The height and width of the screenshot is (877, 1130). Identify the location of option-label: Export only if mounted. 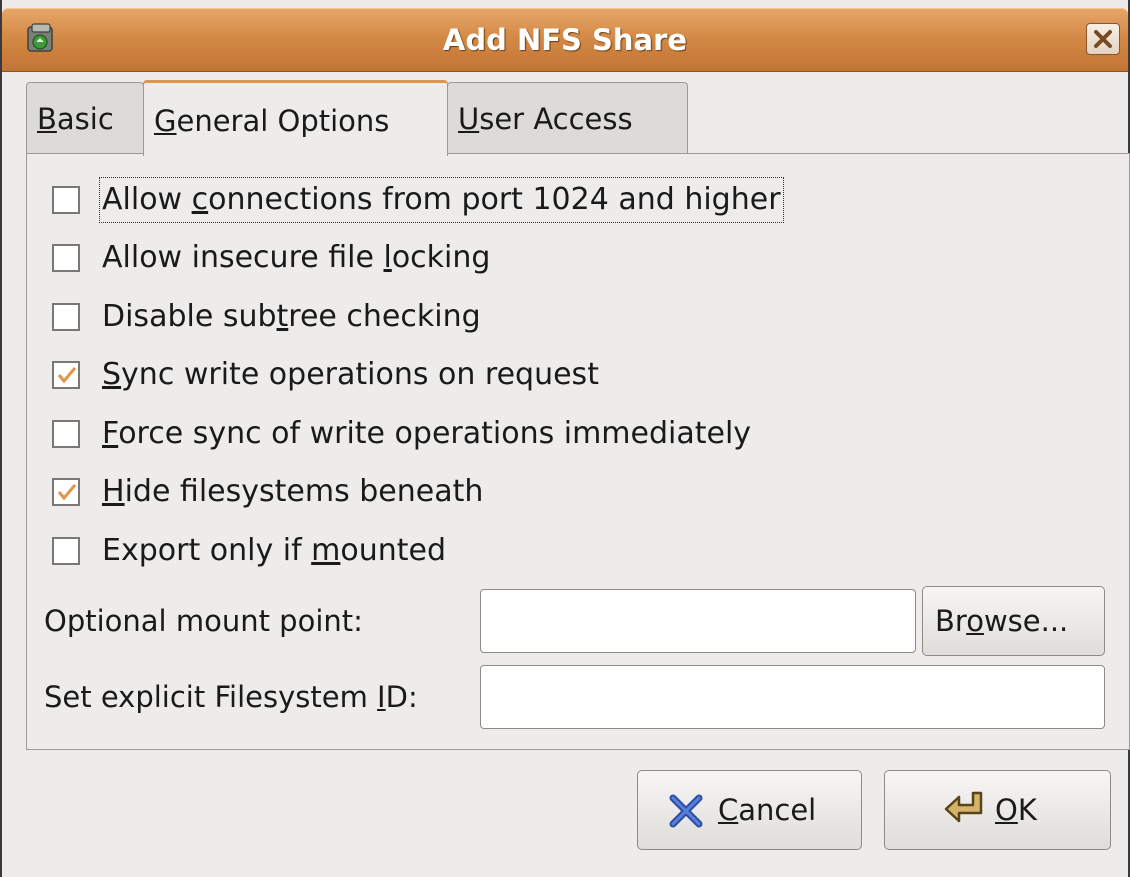
(274, 550).